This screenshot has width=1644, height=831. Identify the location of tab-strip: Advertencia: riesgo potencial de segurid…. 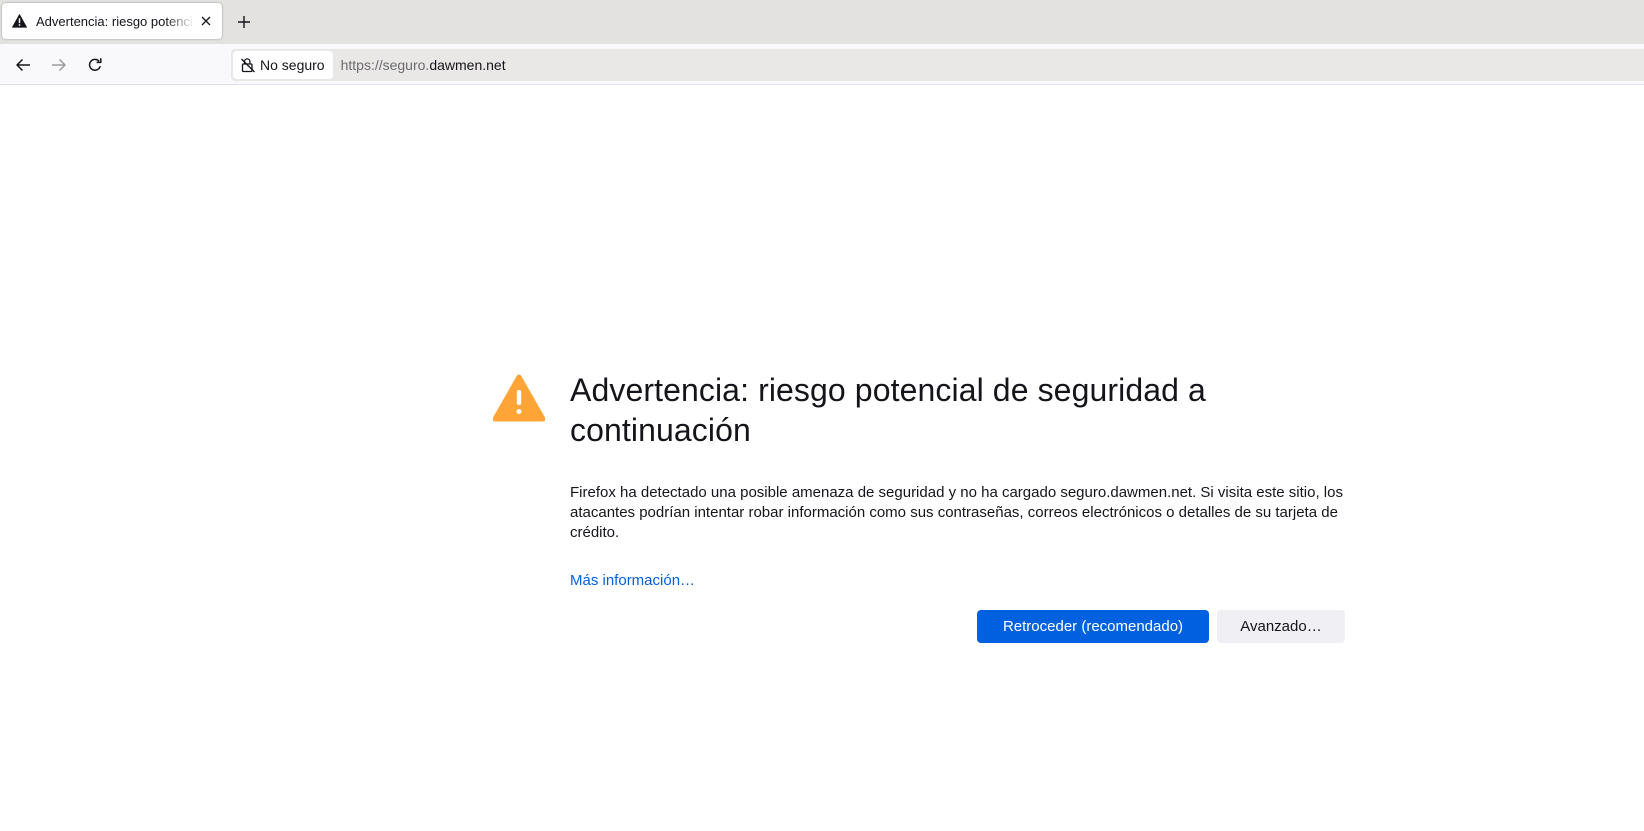
(822, 22).